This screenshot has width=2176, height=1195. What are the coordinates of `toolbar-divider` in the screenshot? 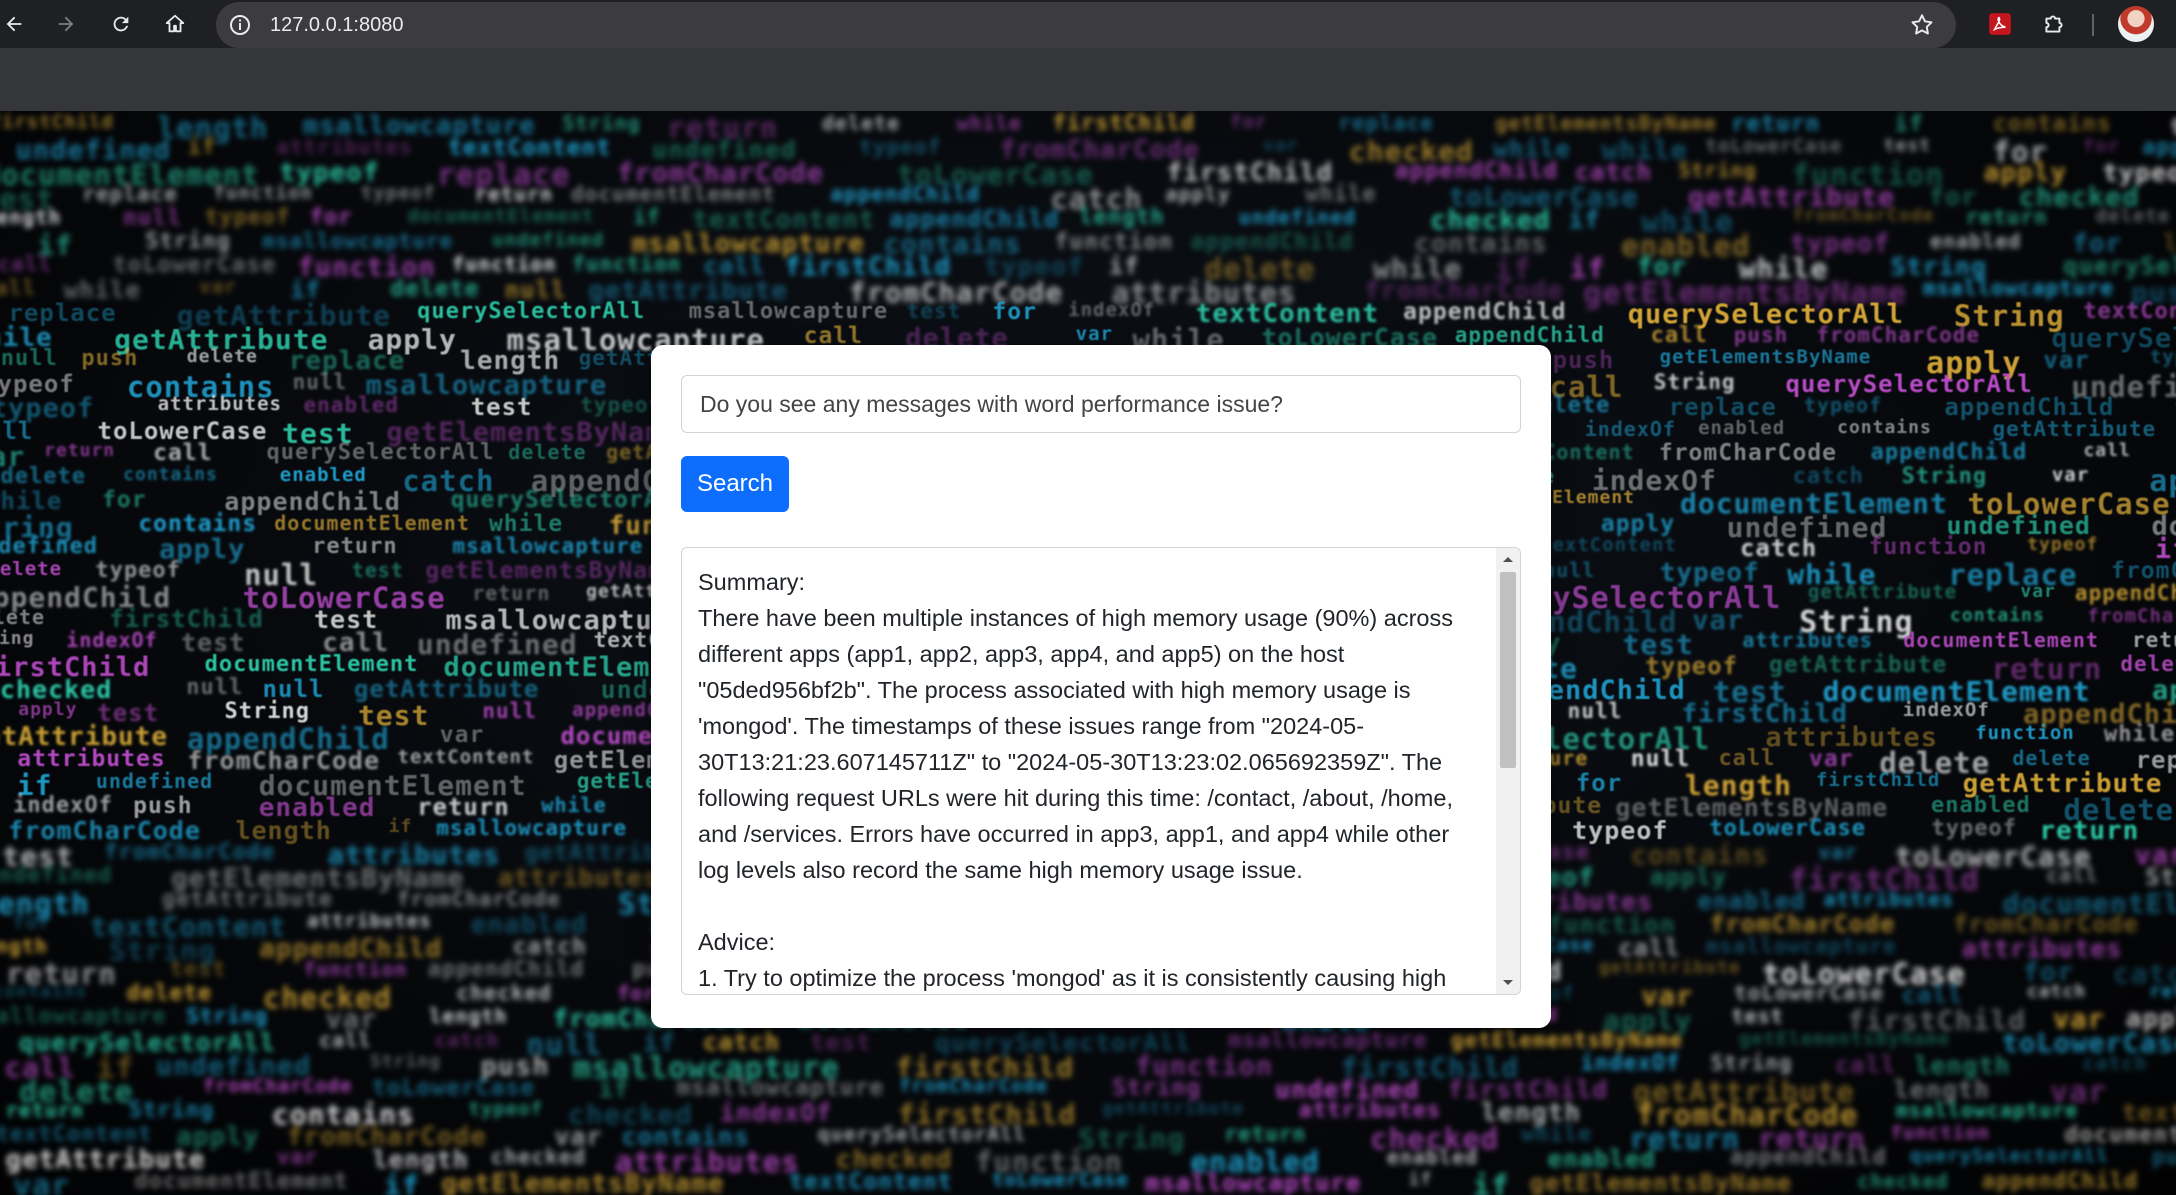 It's located at (2093, 25).